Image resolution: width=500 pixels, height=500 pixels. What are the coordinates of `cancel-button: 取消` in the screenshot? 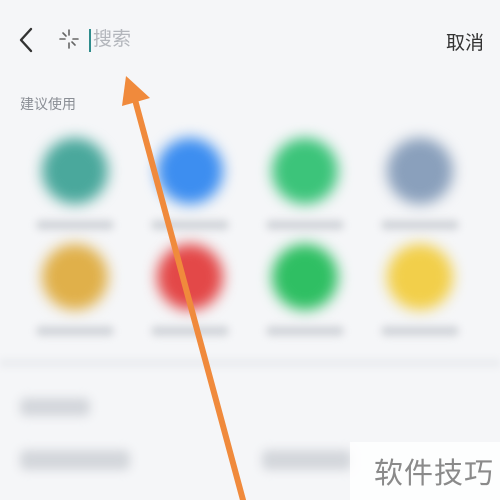 It's located at (465, 41).